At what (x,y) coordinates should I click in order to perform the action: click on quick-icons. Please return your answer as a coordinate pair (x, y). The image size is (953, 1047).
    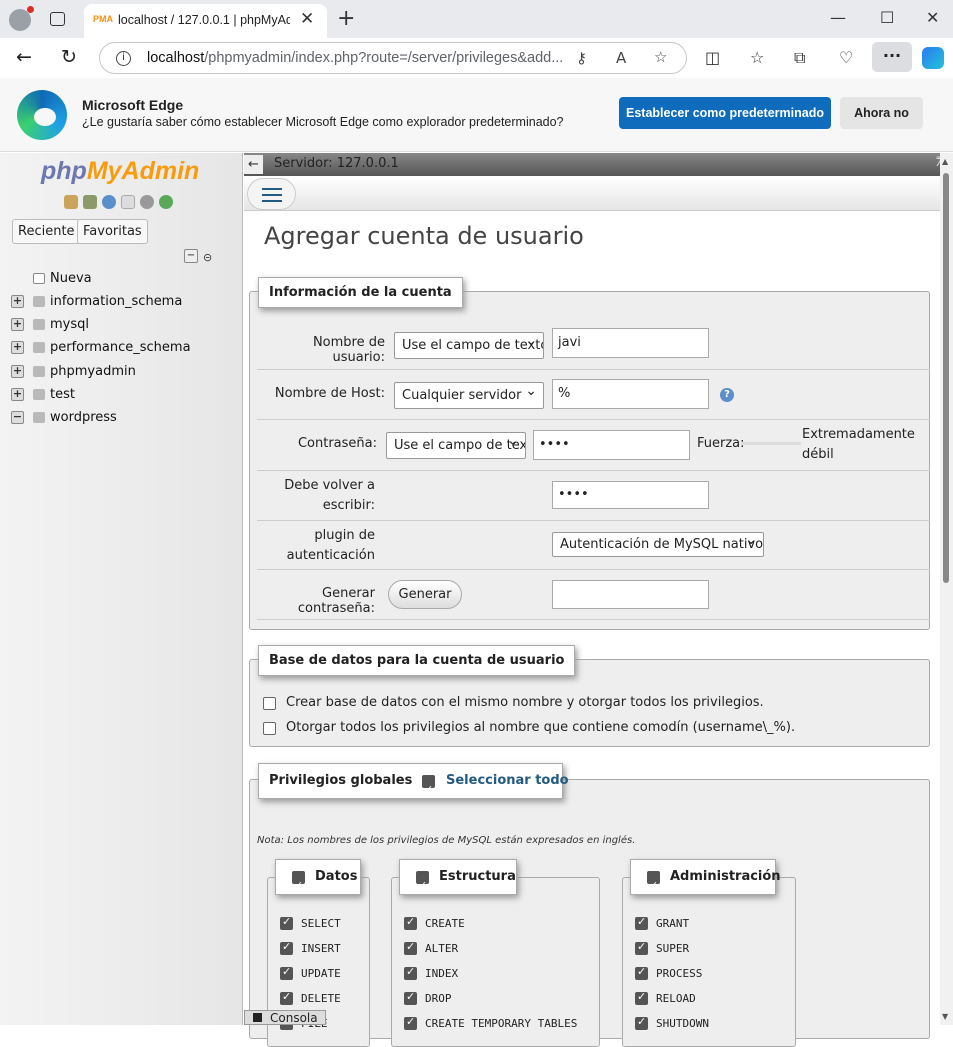
    Looking at the image, I should click on (121, 204).